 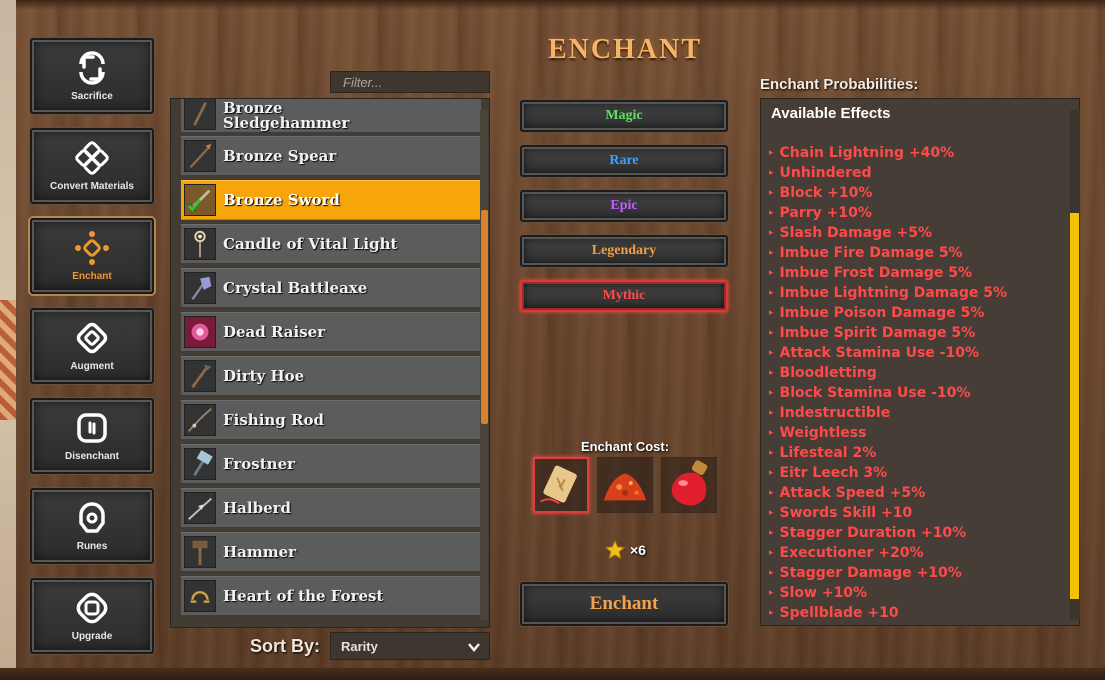 What do you see at coordinates (846, 553) in the screenshot?
I see `effect-item: ▸ Executioner +20%` at bounding box center [846, 553].